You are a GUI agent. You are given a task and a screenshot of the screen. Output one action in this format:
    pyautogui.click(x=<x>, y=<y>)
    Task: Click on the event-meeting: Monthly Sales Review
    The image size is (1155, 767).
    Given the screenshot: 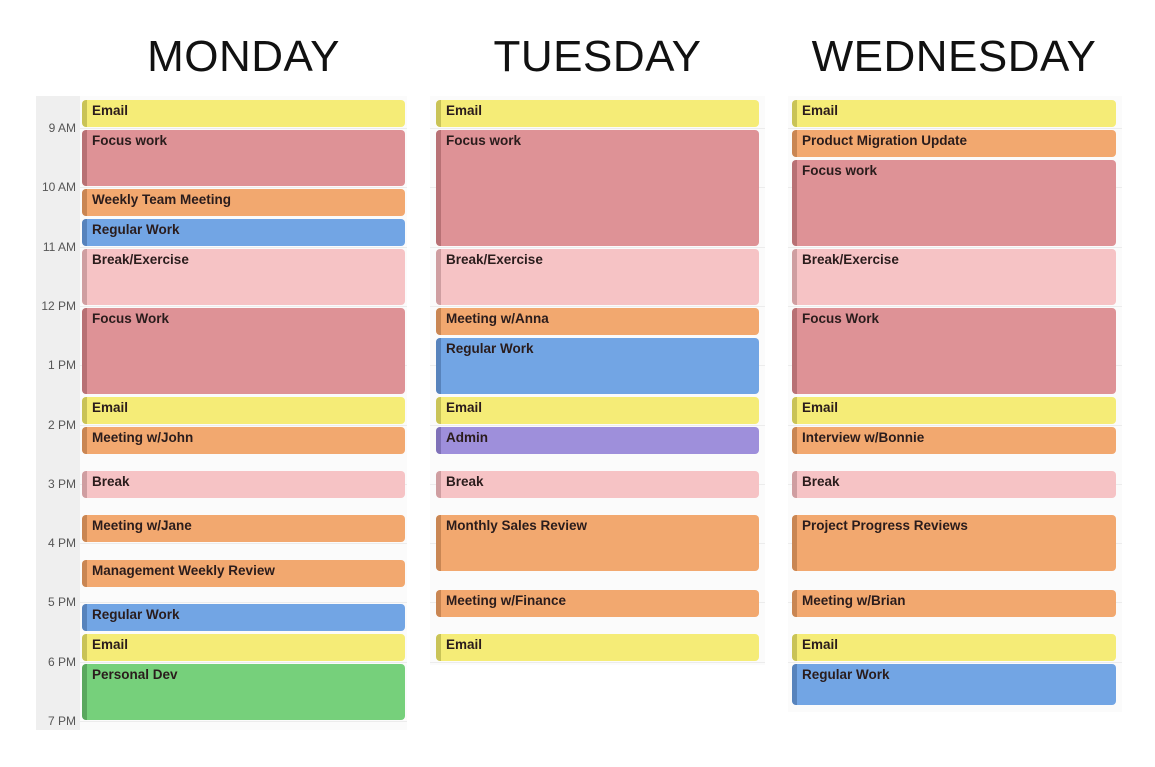 What is the action you would take?
    pyautogui.click(x=597, y=543)
    